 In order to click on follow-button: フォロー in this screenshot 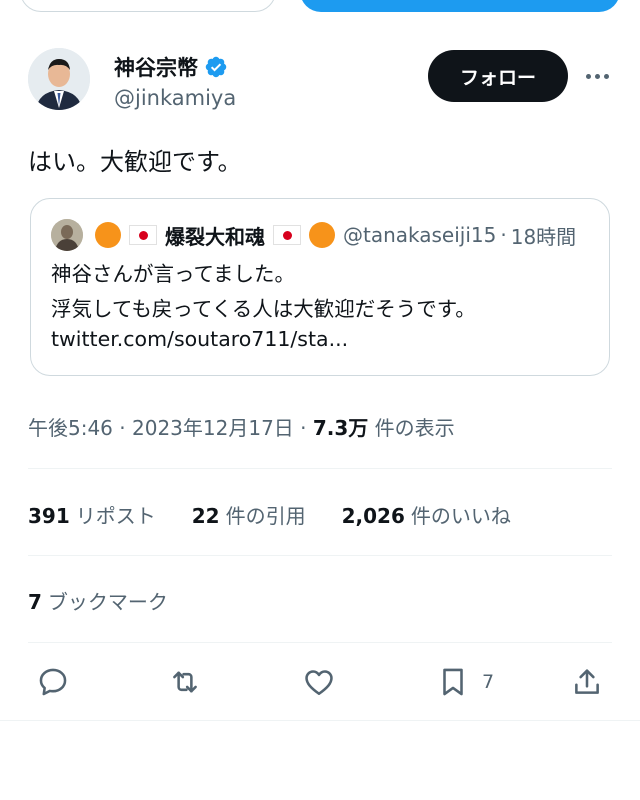, I will do `click(498, 76)`.